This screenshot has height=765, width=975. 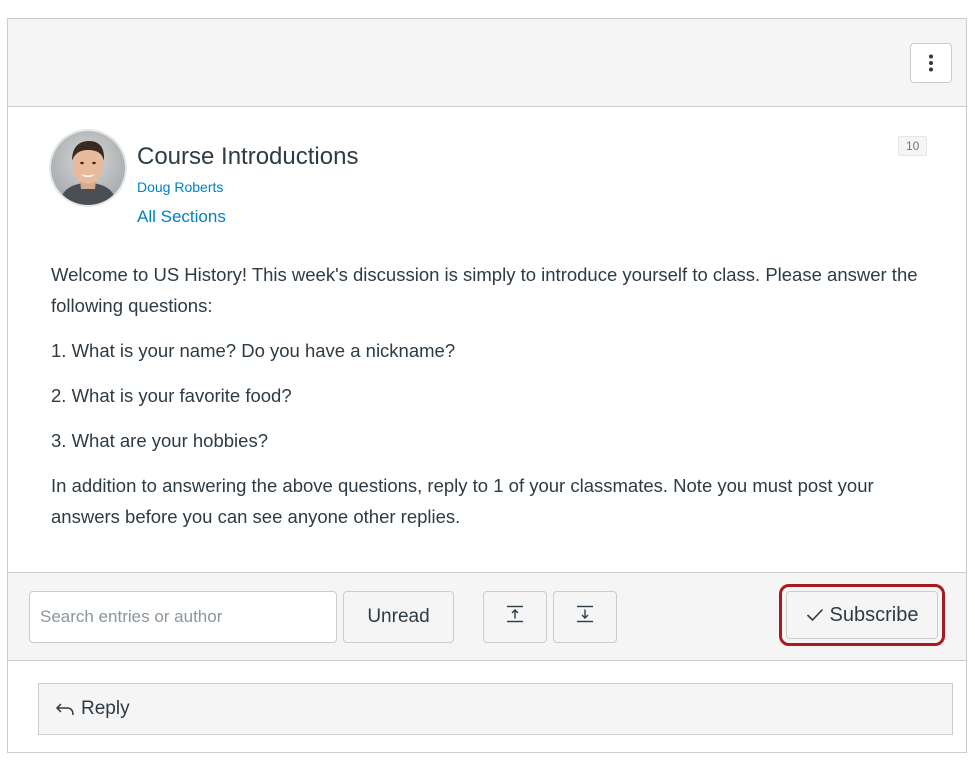 I want to click on collapse-threads-icon, so click(x=515, y=617).